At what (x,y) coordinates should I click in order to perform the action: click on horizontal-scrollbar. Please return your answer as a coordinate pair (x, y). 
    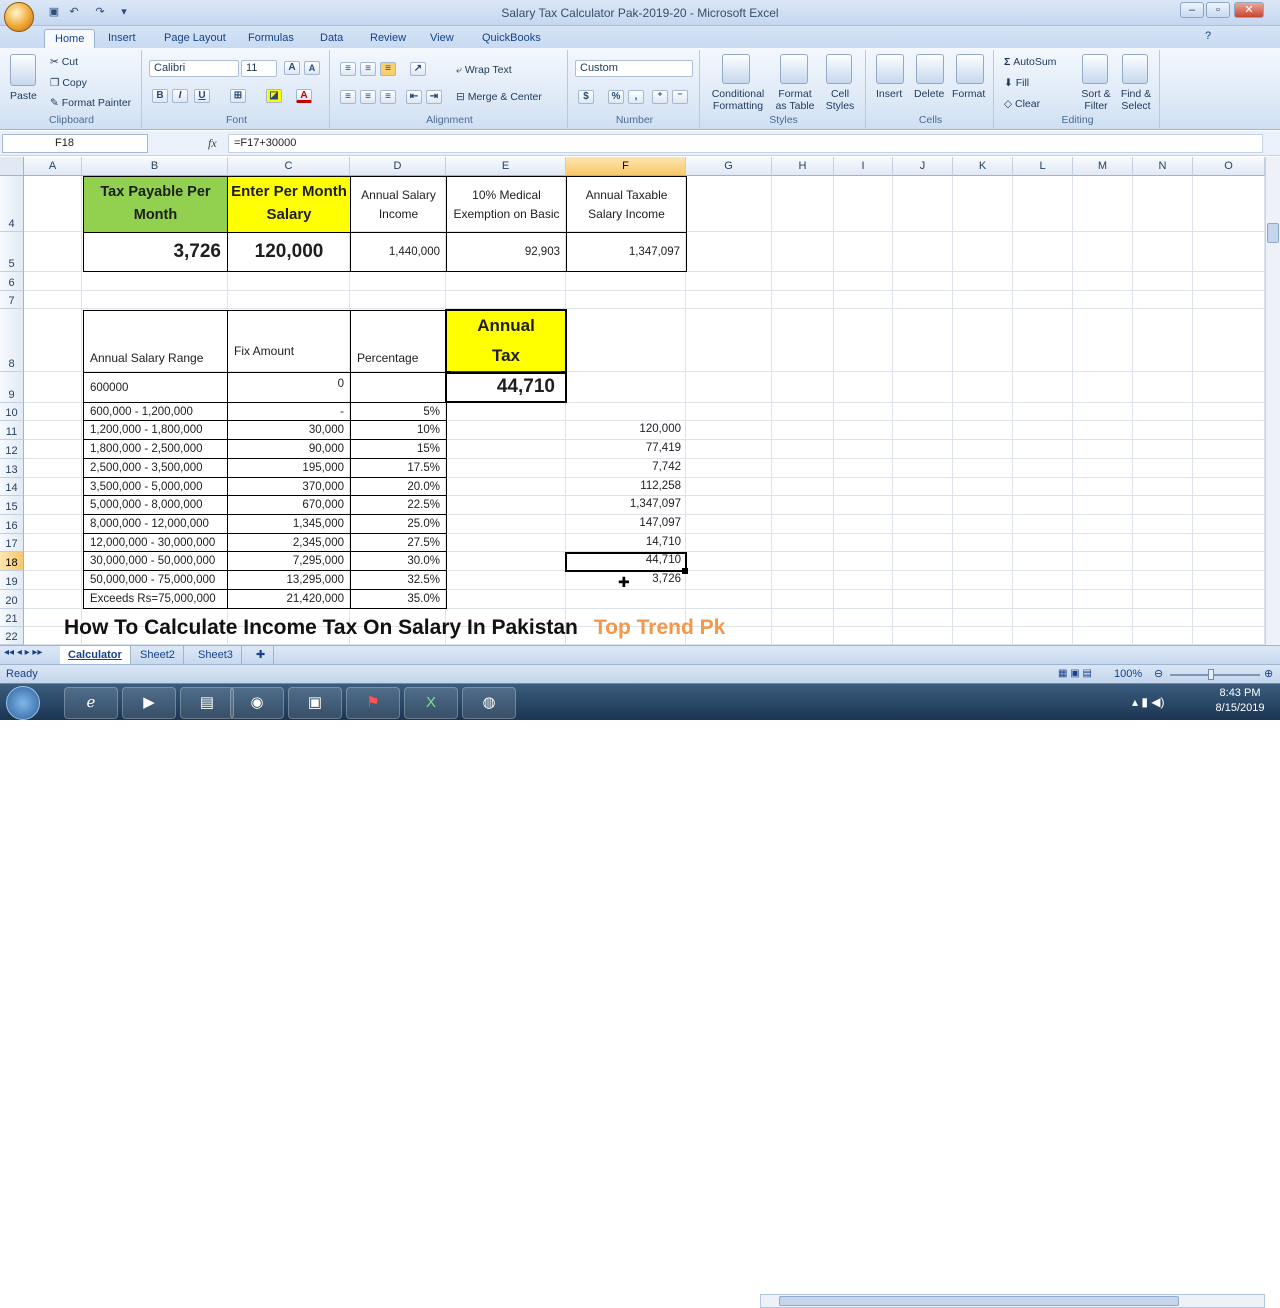
    Looking at the image, I should click on (1012, 1301).